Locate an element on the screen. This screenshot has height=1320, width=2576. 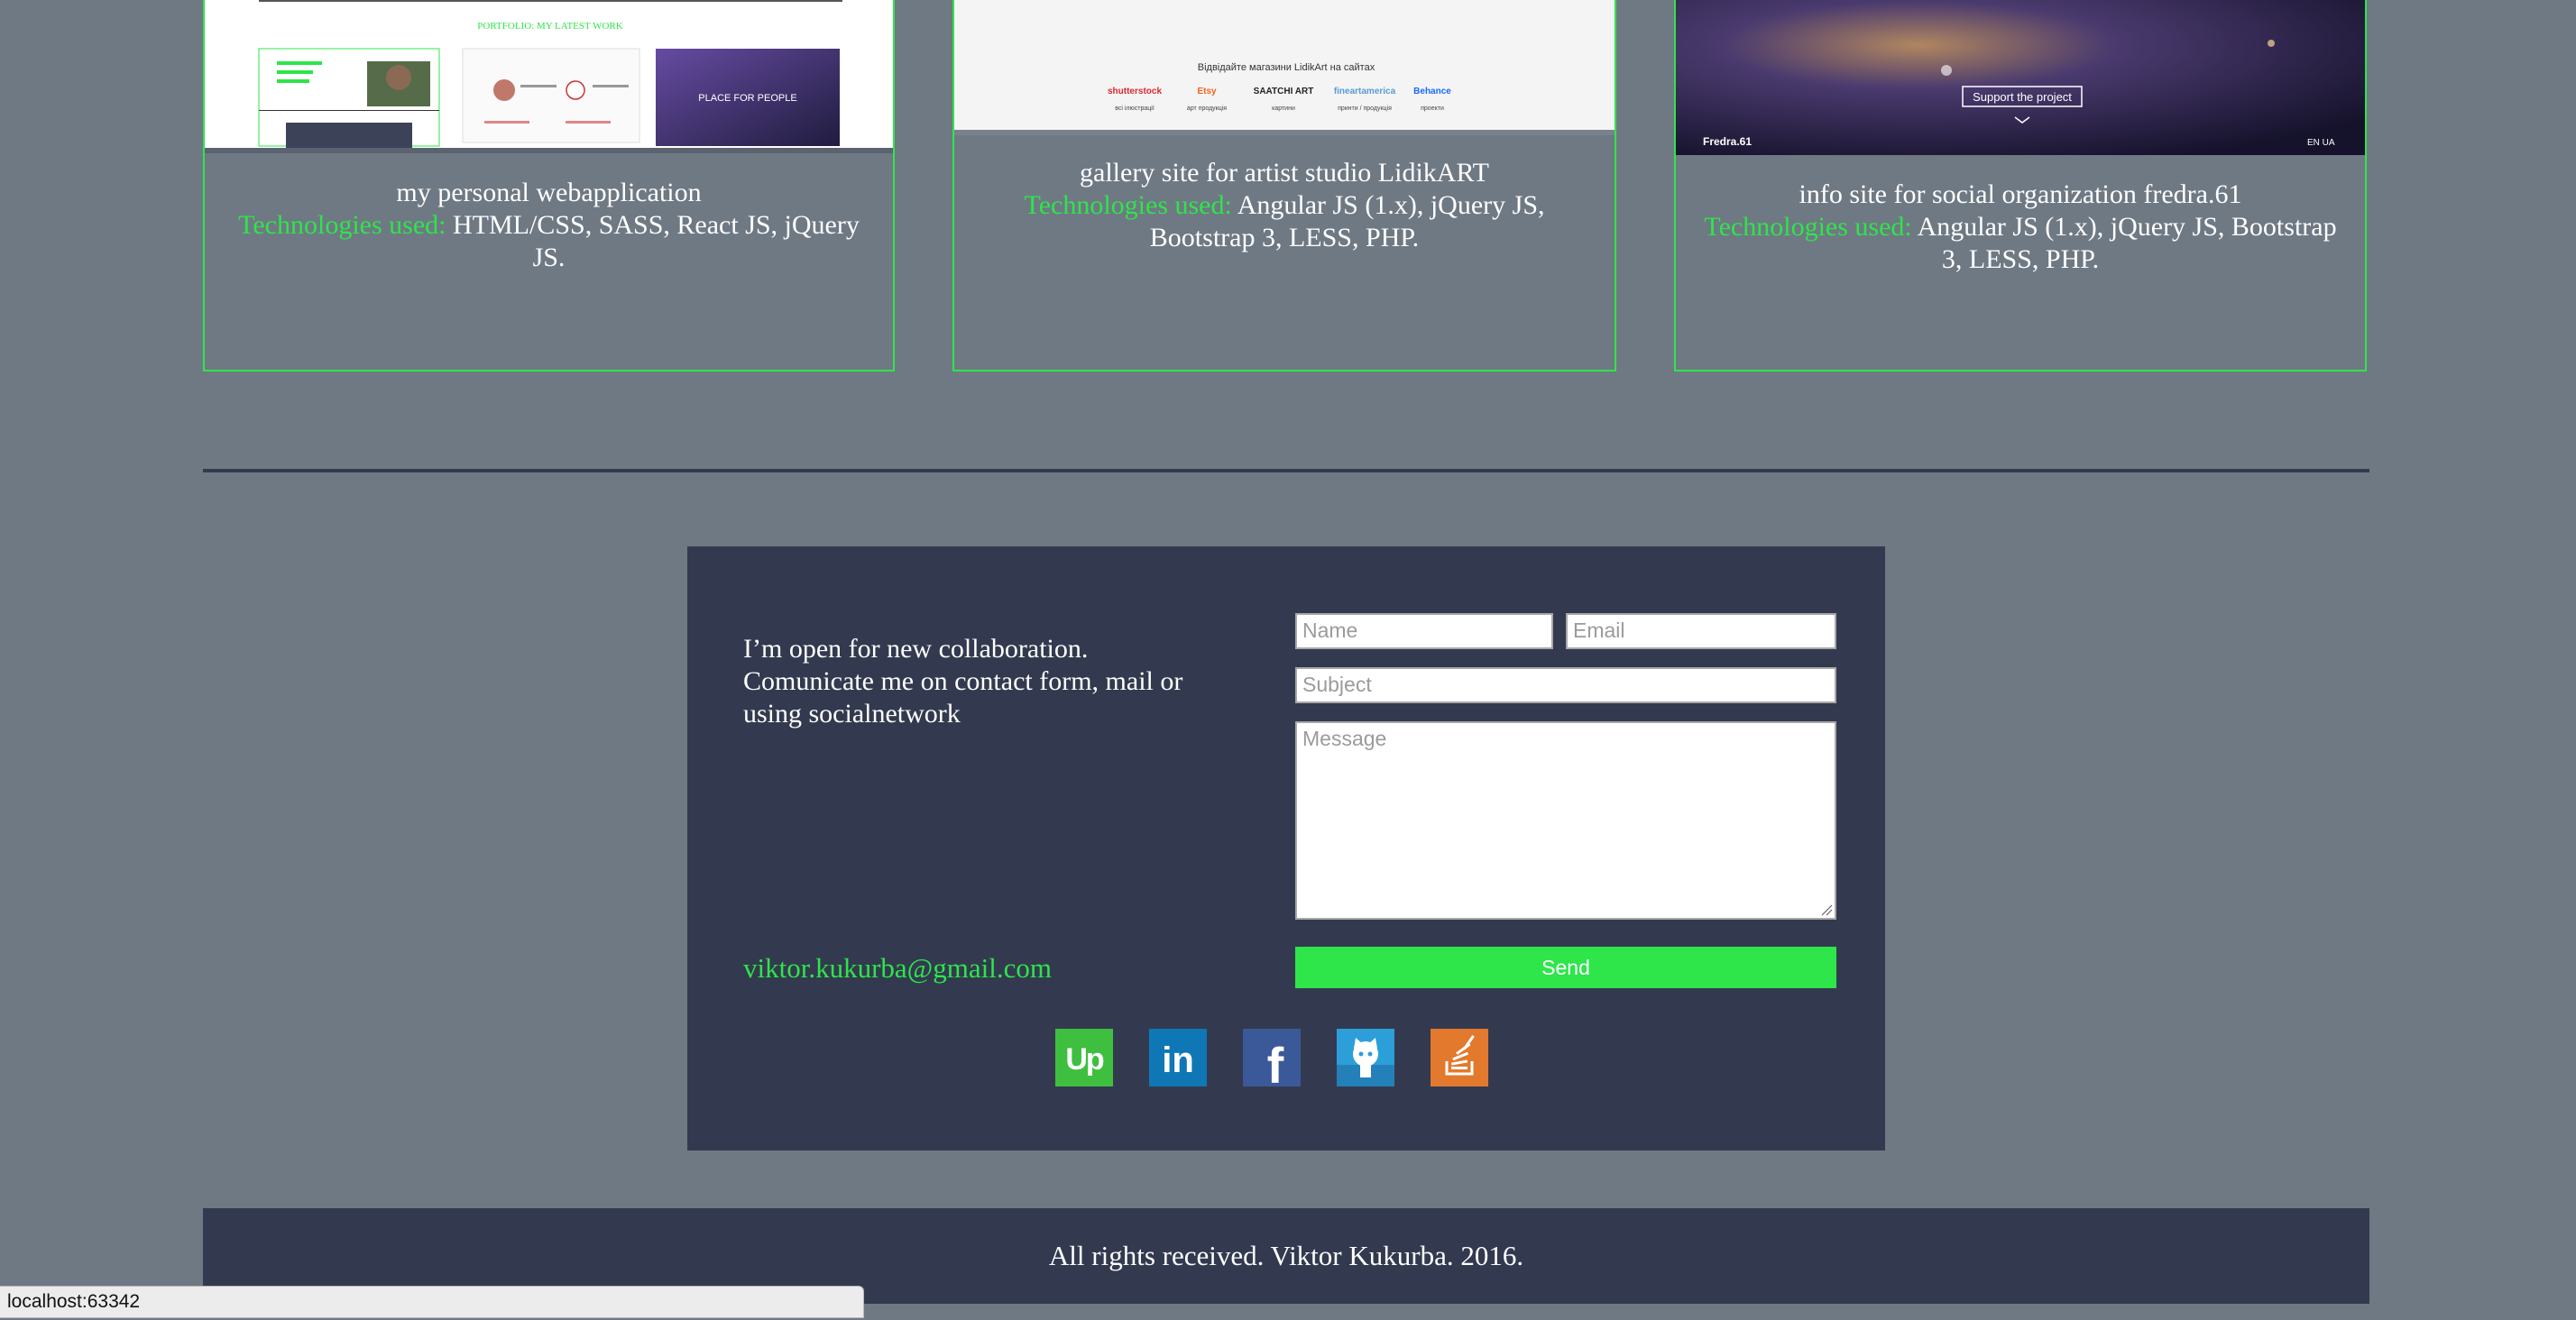
project-thumbnail: Support the project Fredra.61 EN UA is located at coordinates (2021, 77).